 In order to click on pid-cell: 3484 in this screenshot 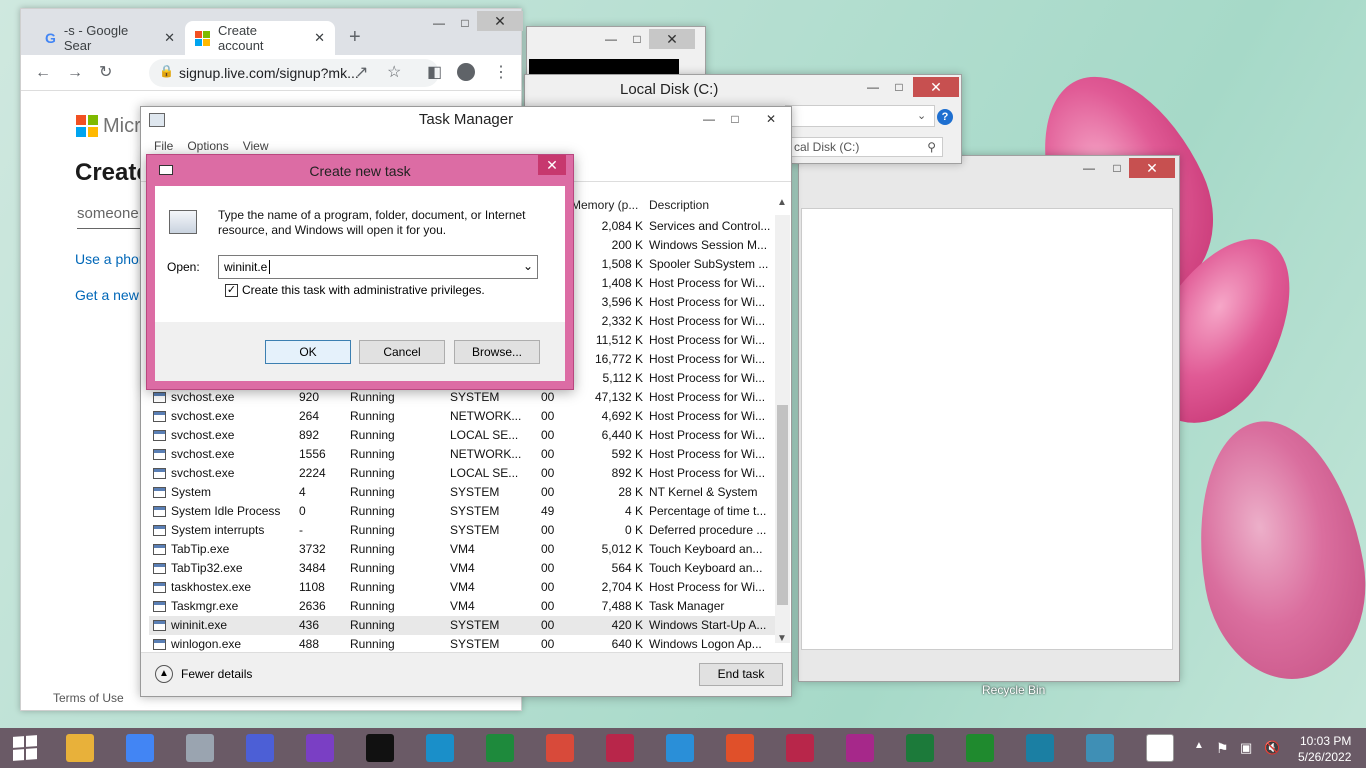, I will do `click(312, 568)`.